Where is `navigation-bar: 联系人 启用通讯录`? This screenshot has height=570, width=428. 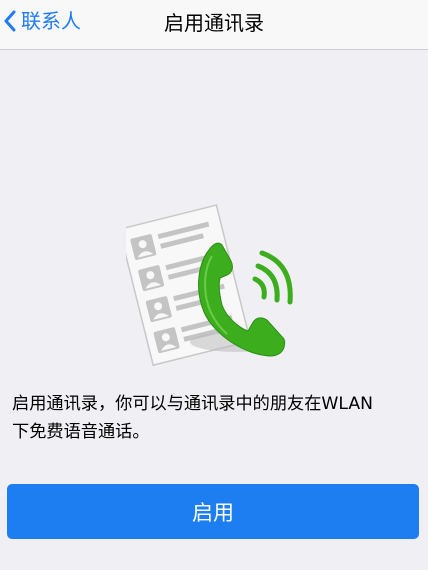
navigation-bar: 联系人 启用通讯录 is located at coordinates (214, 25).